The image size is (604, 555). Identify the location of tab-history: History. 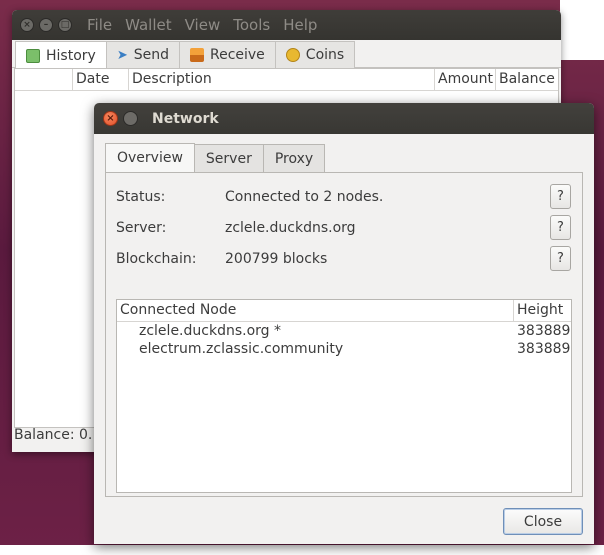
(61, 55).